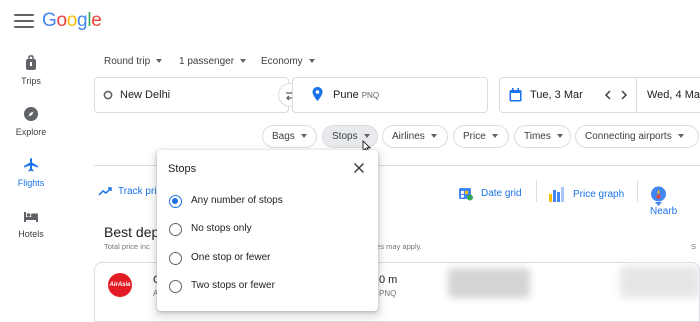 This screenshot has width=700, height=322. I want to click on radio-selected-icon, so click(175, 201).